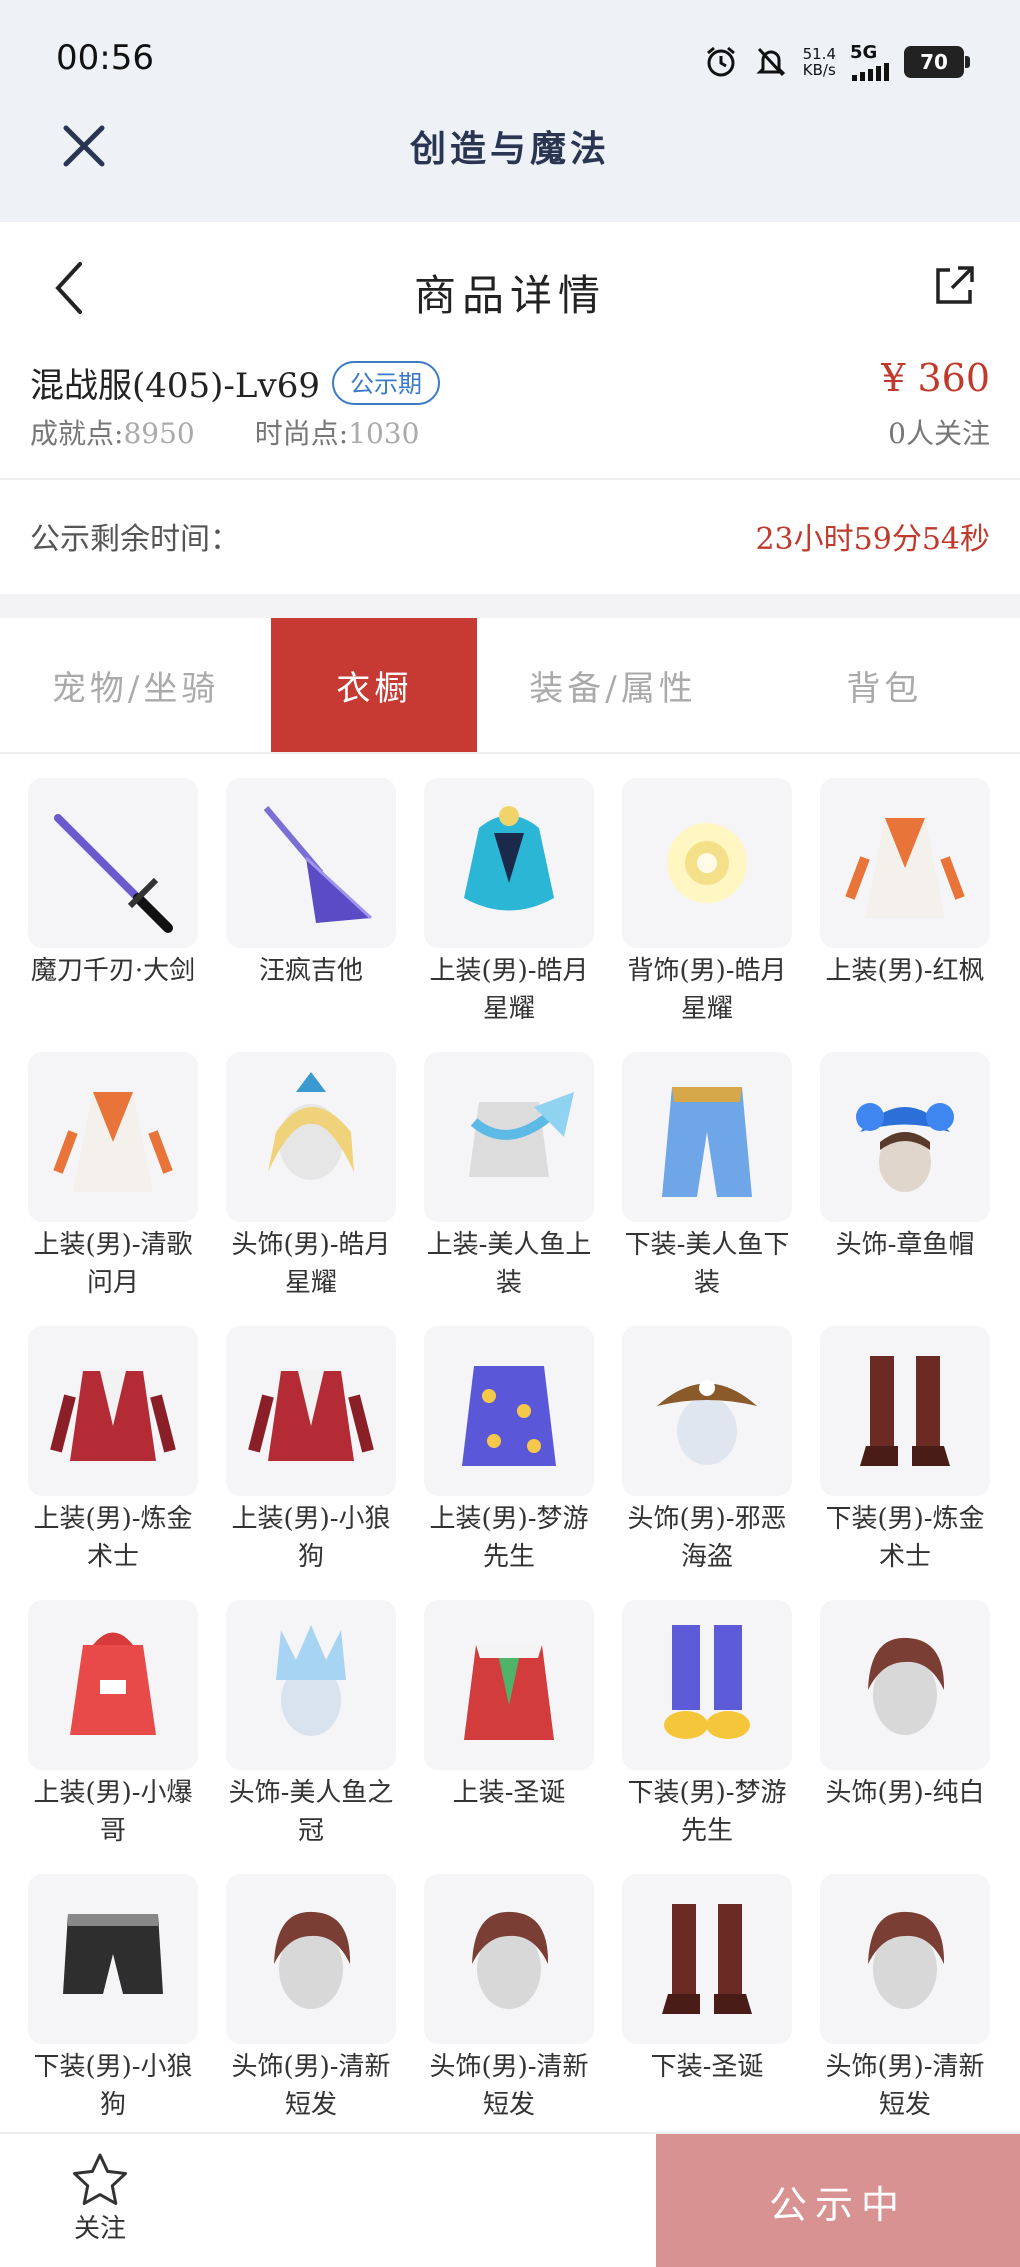  What do you see at coordinates (935, 378) in the screenshot?
I see `product-price: ¥ 360` at bounding box center [935, 378].